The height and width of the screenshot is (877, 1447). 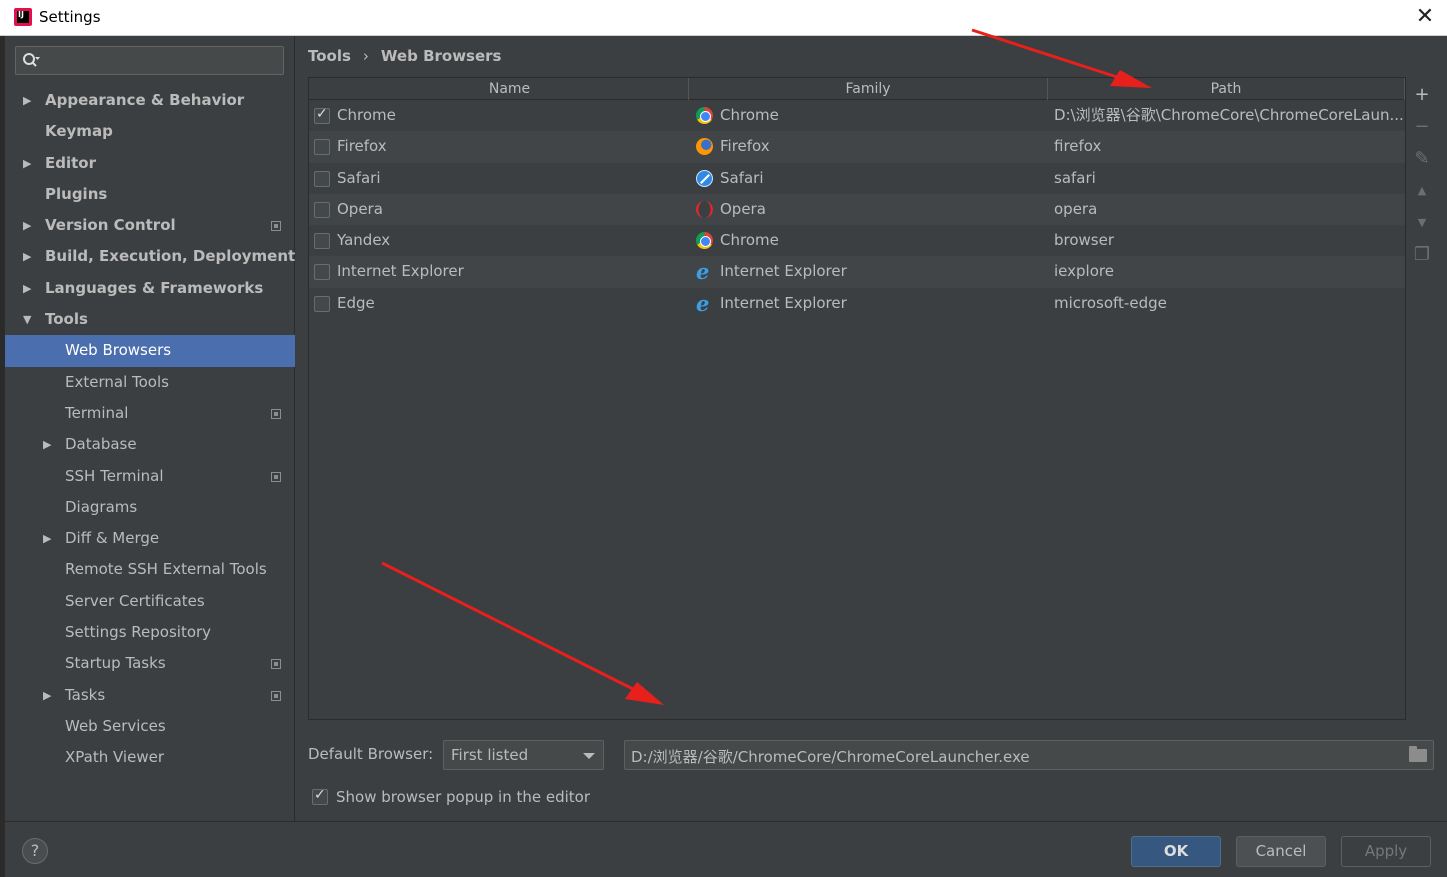 I want to click on folder-icon, so click(x=1418, y=754).